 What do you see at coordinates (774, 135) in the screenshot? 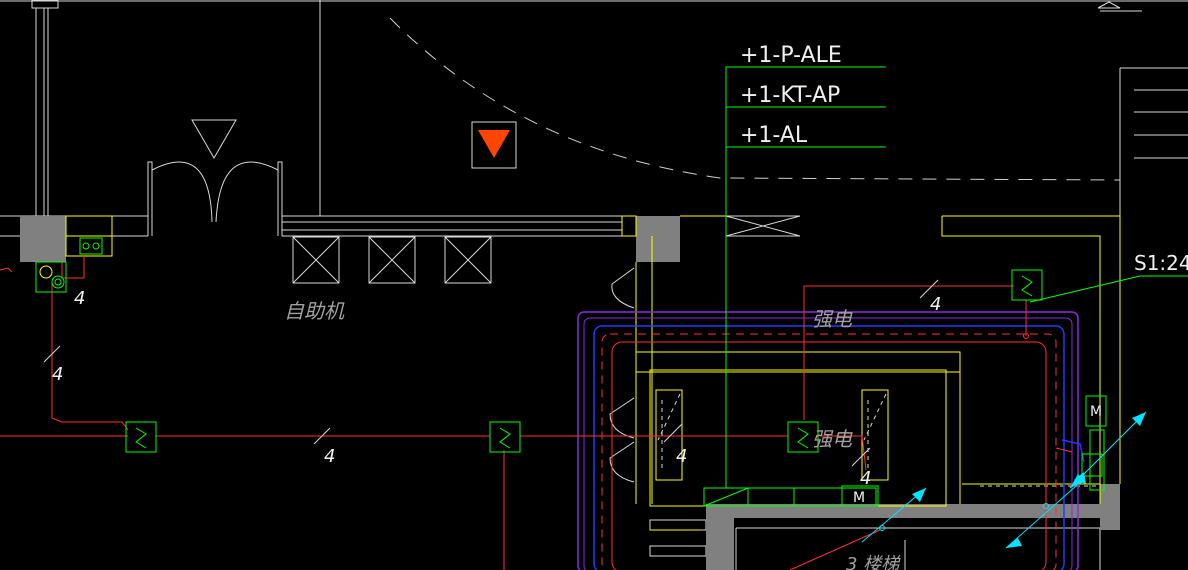
I see `panel-label-al: +1-AL` at bounding box center [774, 135].